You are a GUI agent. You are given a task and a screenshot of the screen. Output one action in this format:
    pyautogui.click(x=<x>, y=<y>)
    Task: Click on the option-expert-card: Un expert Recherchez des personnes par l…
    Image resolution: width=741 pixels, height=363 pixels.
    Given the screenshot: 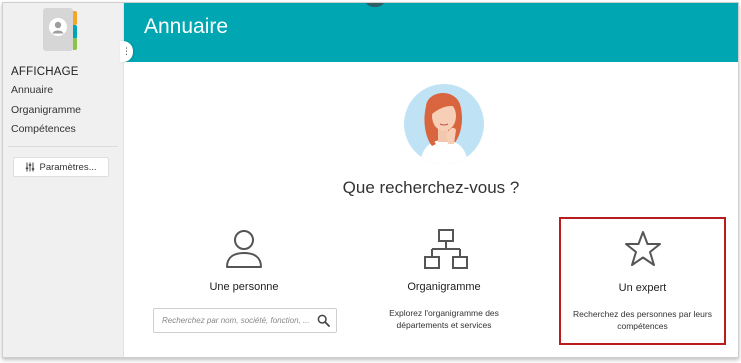 What is the action you would take?
    pyautogui.click(x=642, y=281)
    